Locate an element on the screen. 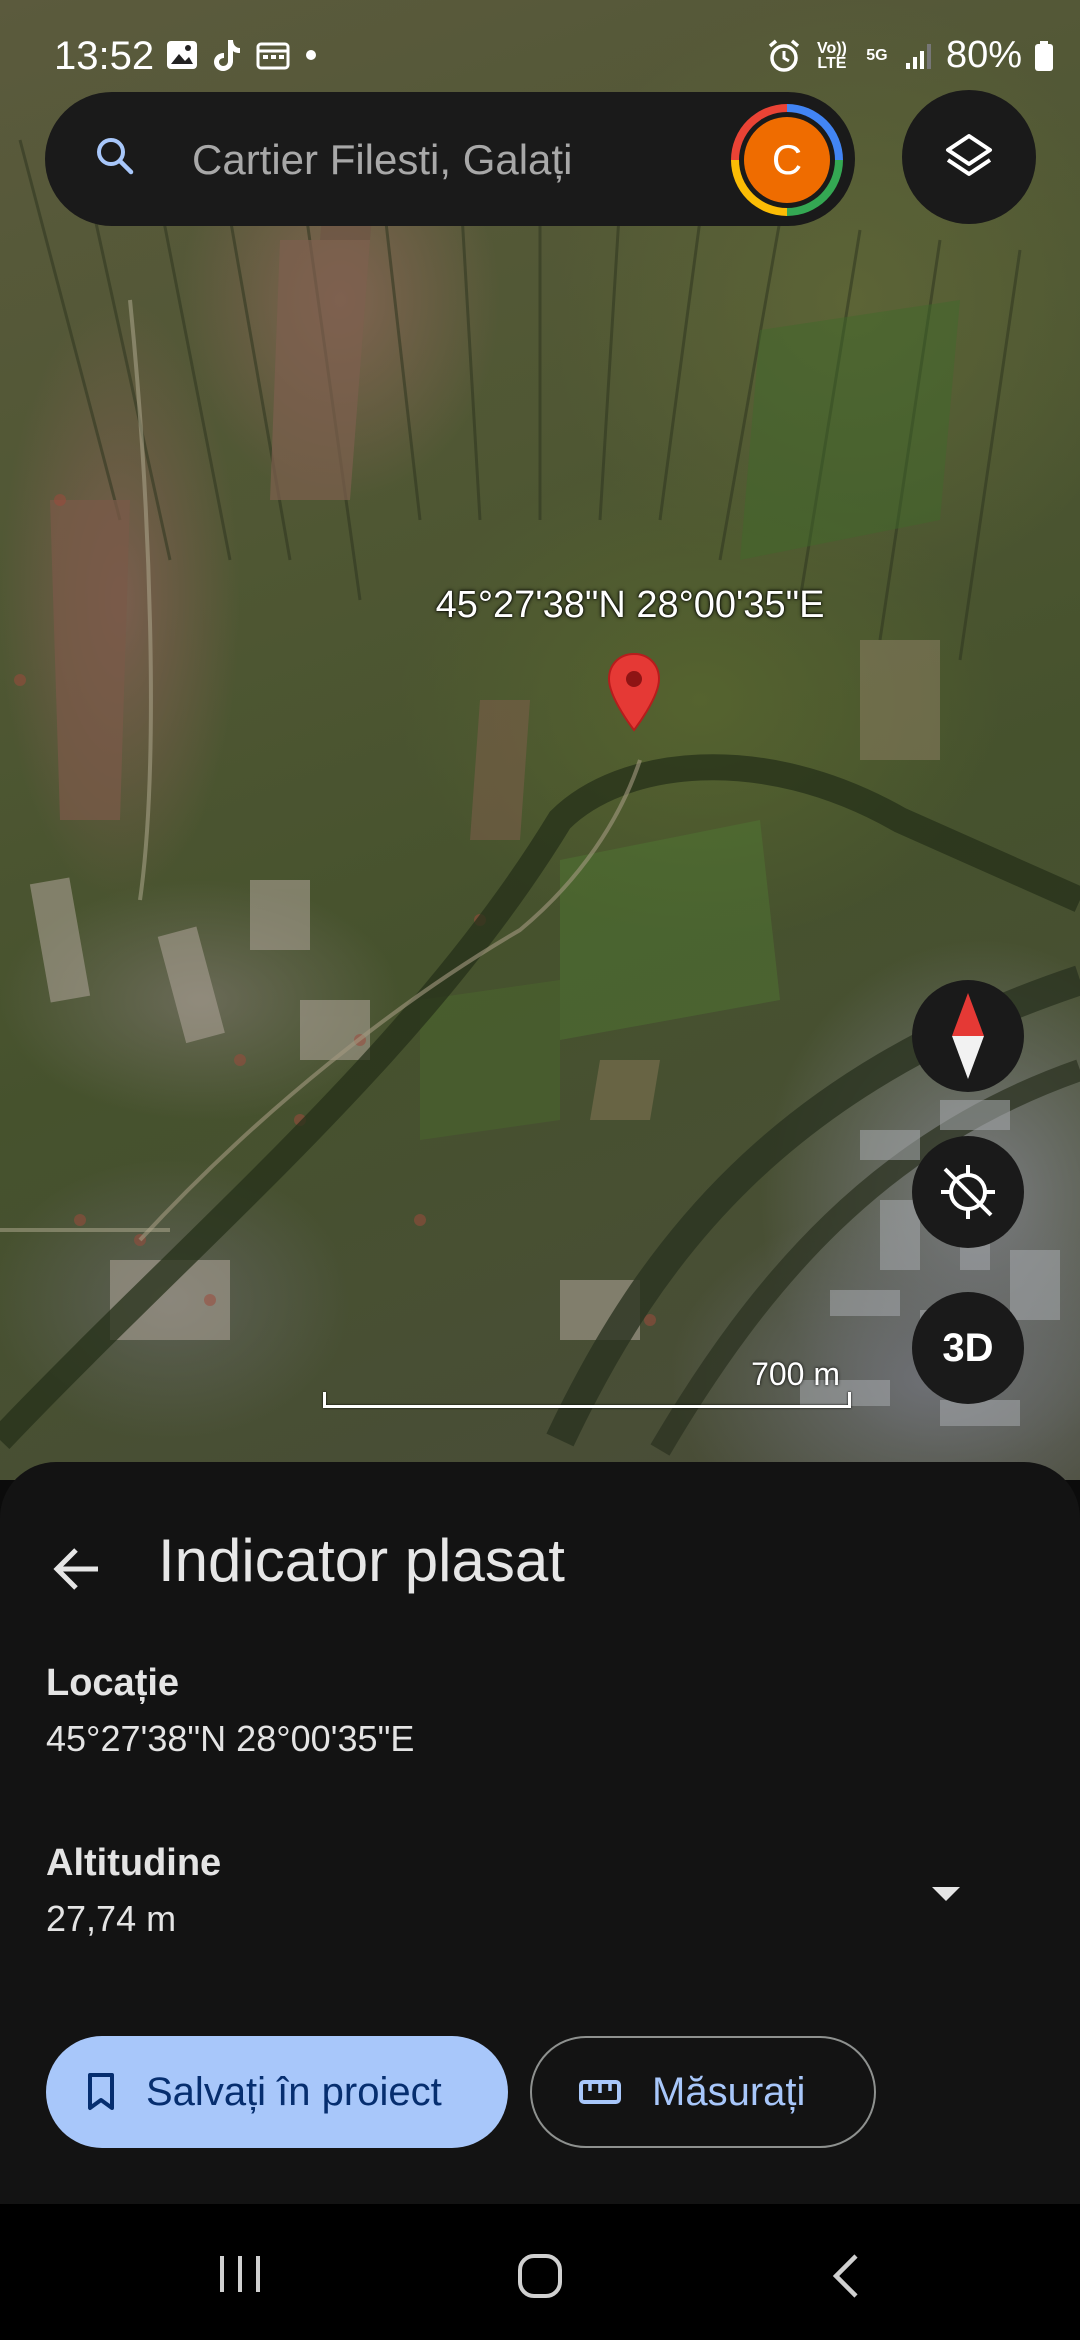  altitude-value: 27,74 m is located at coordinates (111, 1918).